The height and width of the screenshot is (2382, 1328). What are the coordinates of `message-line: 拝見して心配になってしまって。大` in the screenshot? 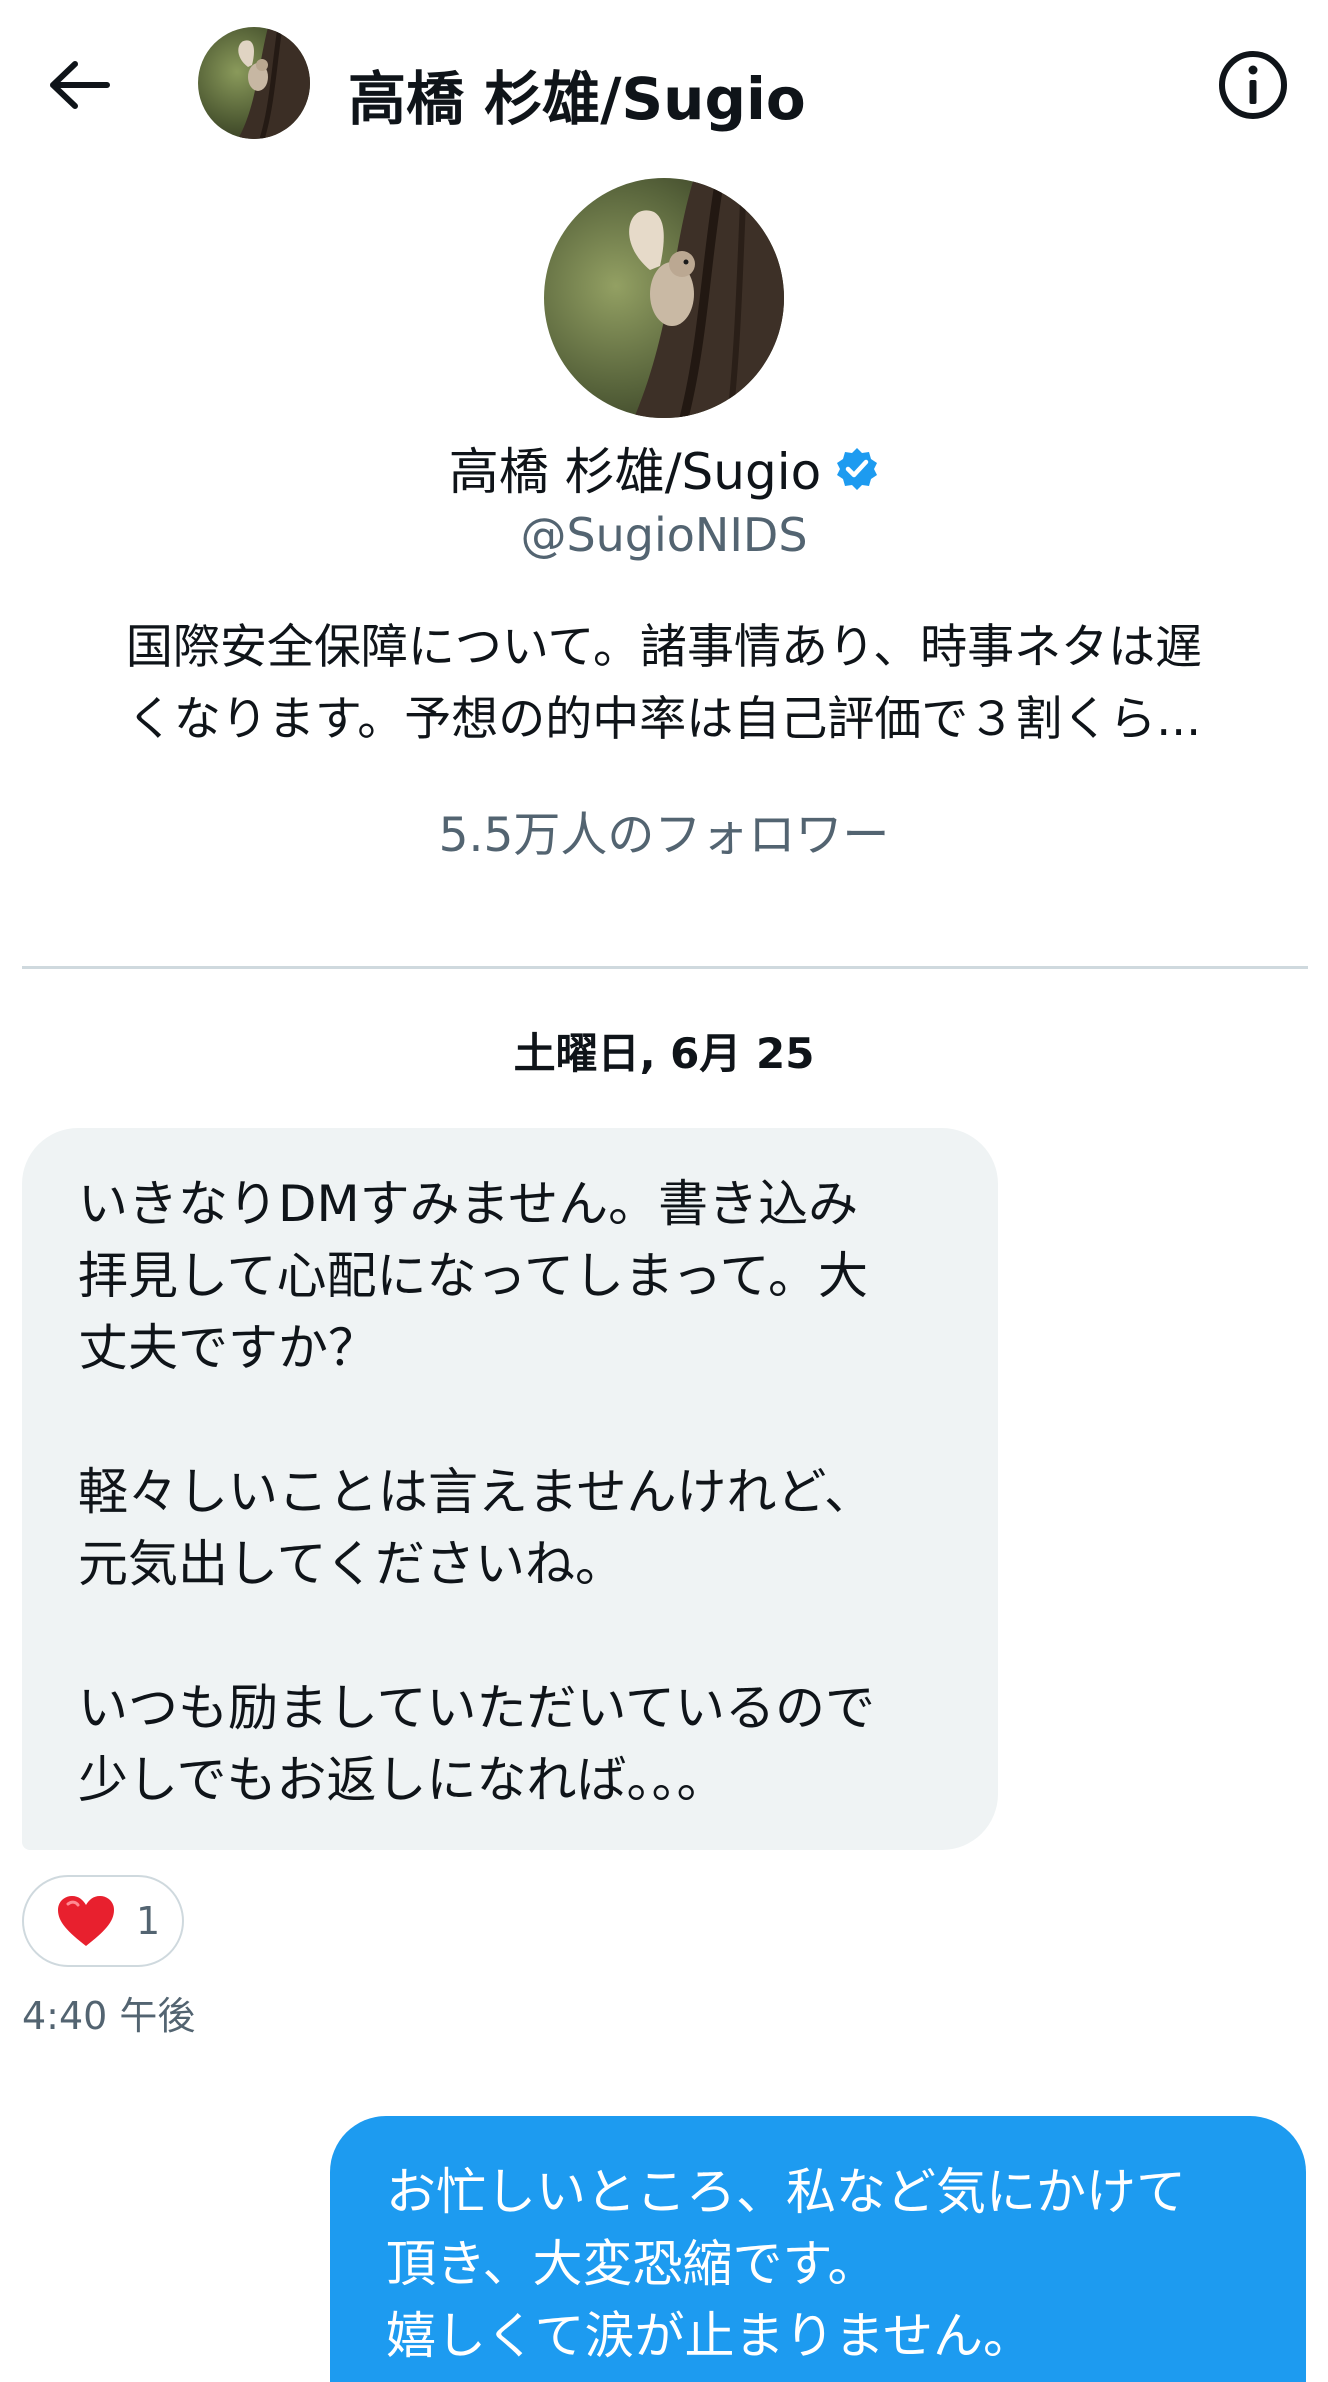 It's located at (473, 1276).